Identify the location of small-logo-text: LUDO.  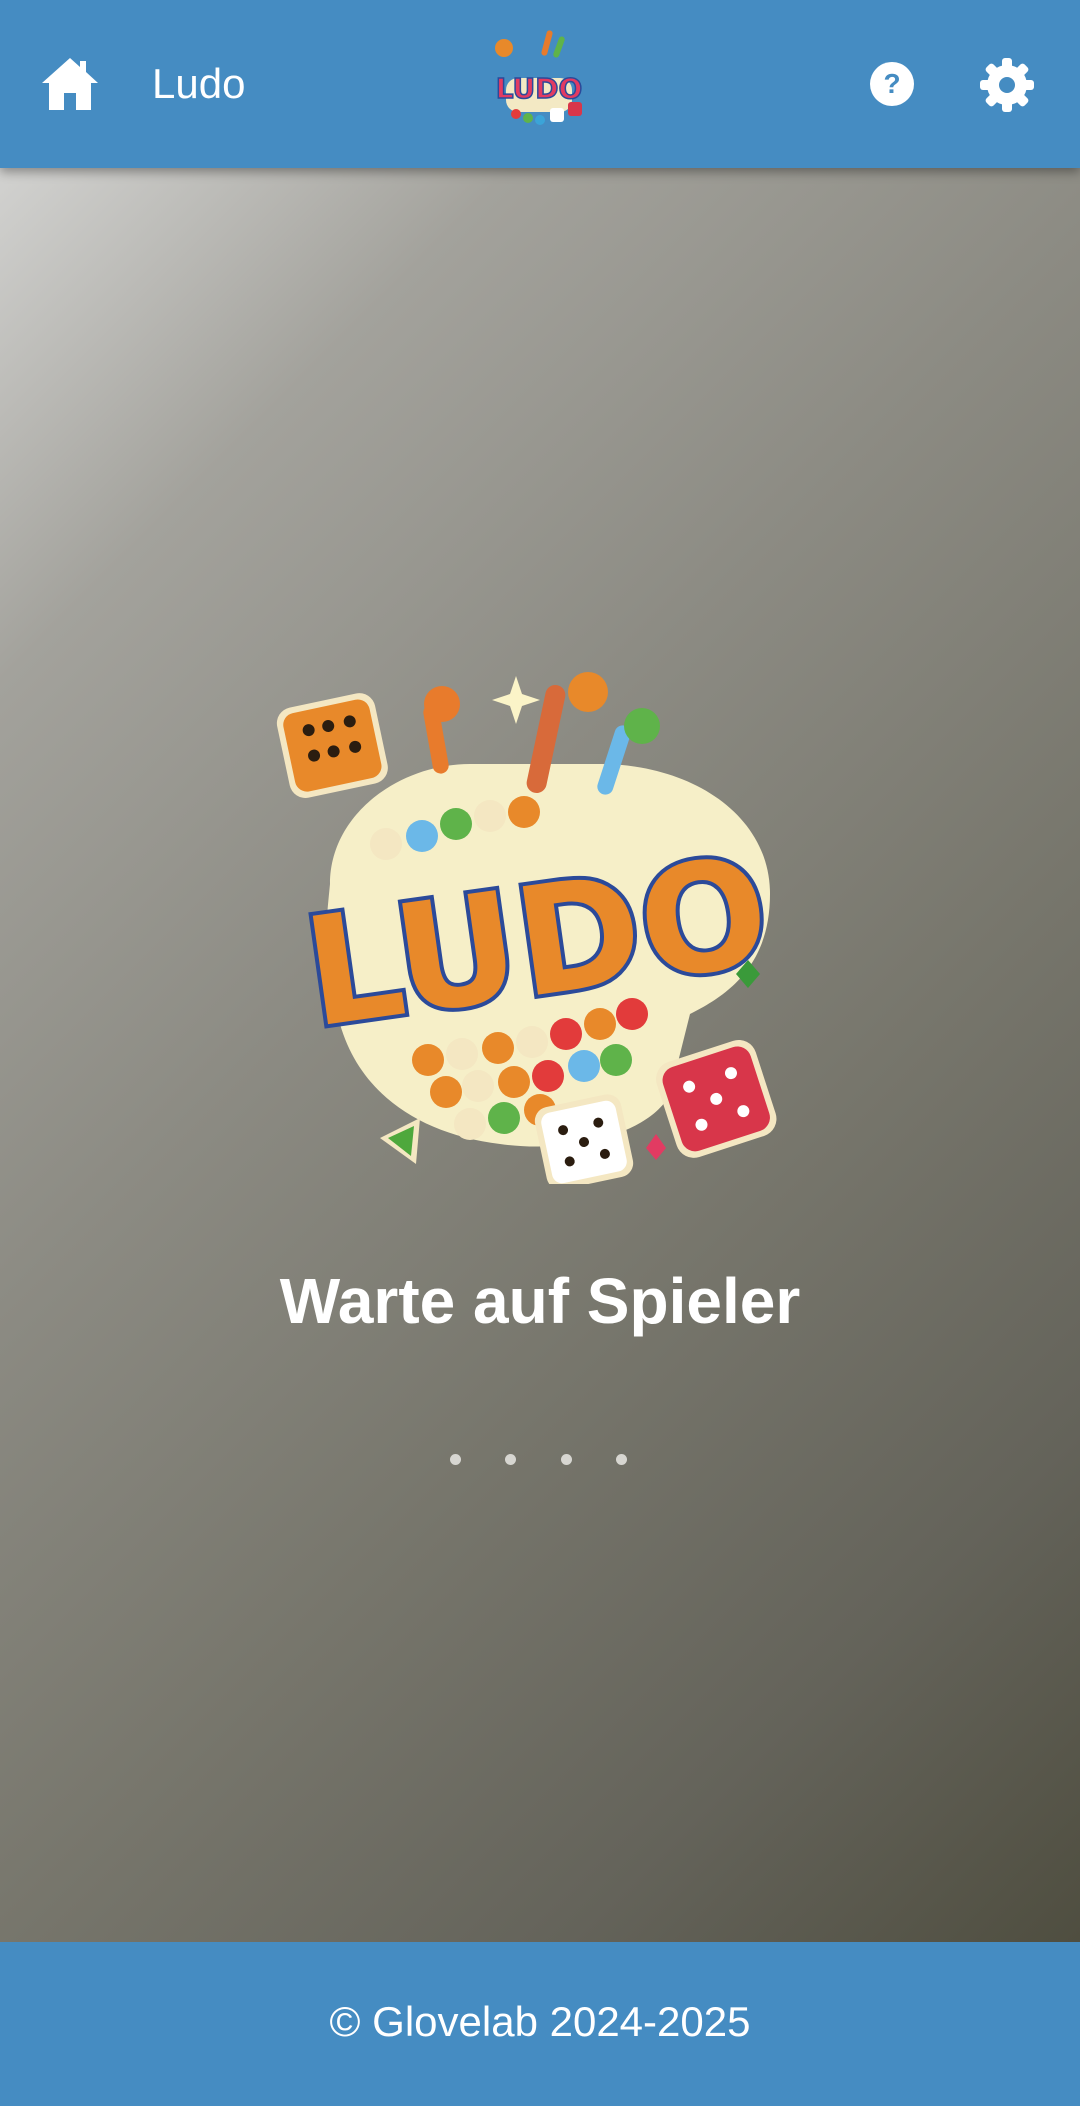
(539, 88).